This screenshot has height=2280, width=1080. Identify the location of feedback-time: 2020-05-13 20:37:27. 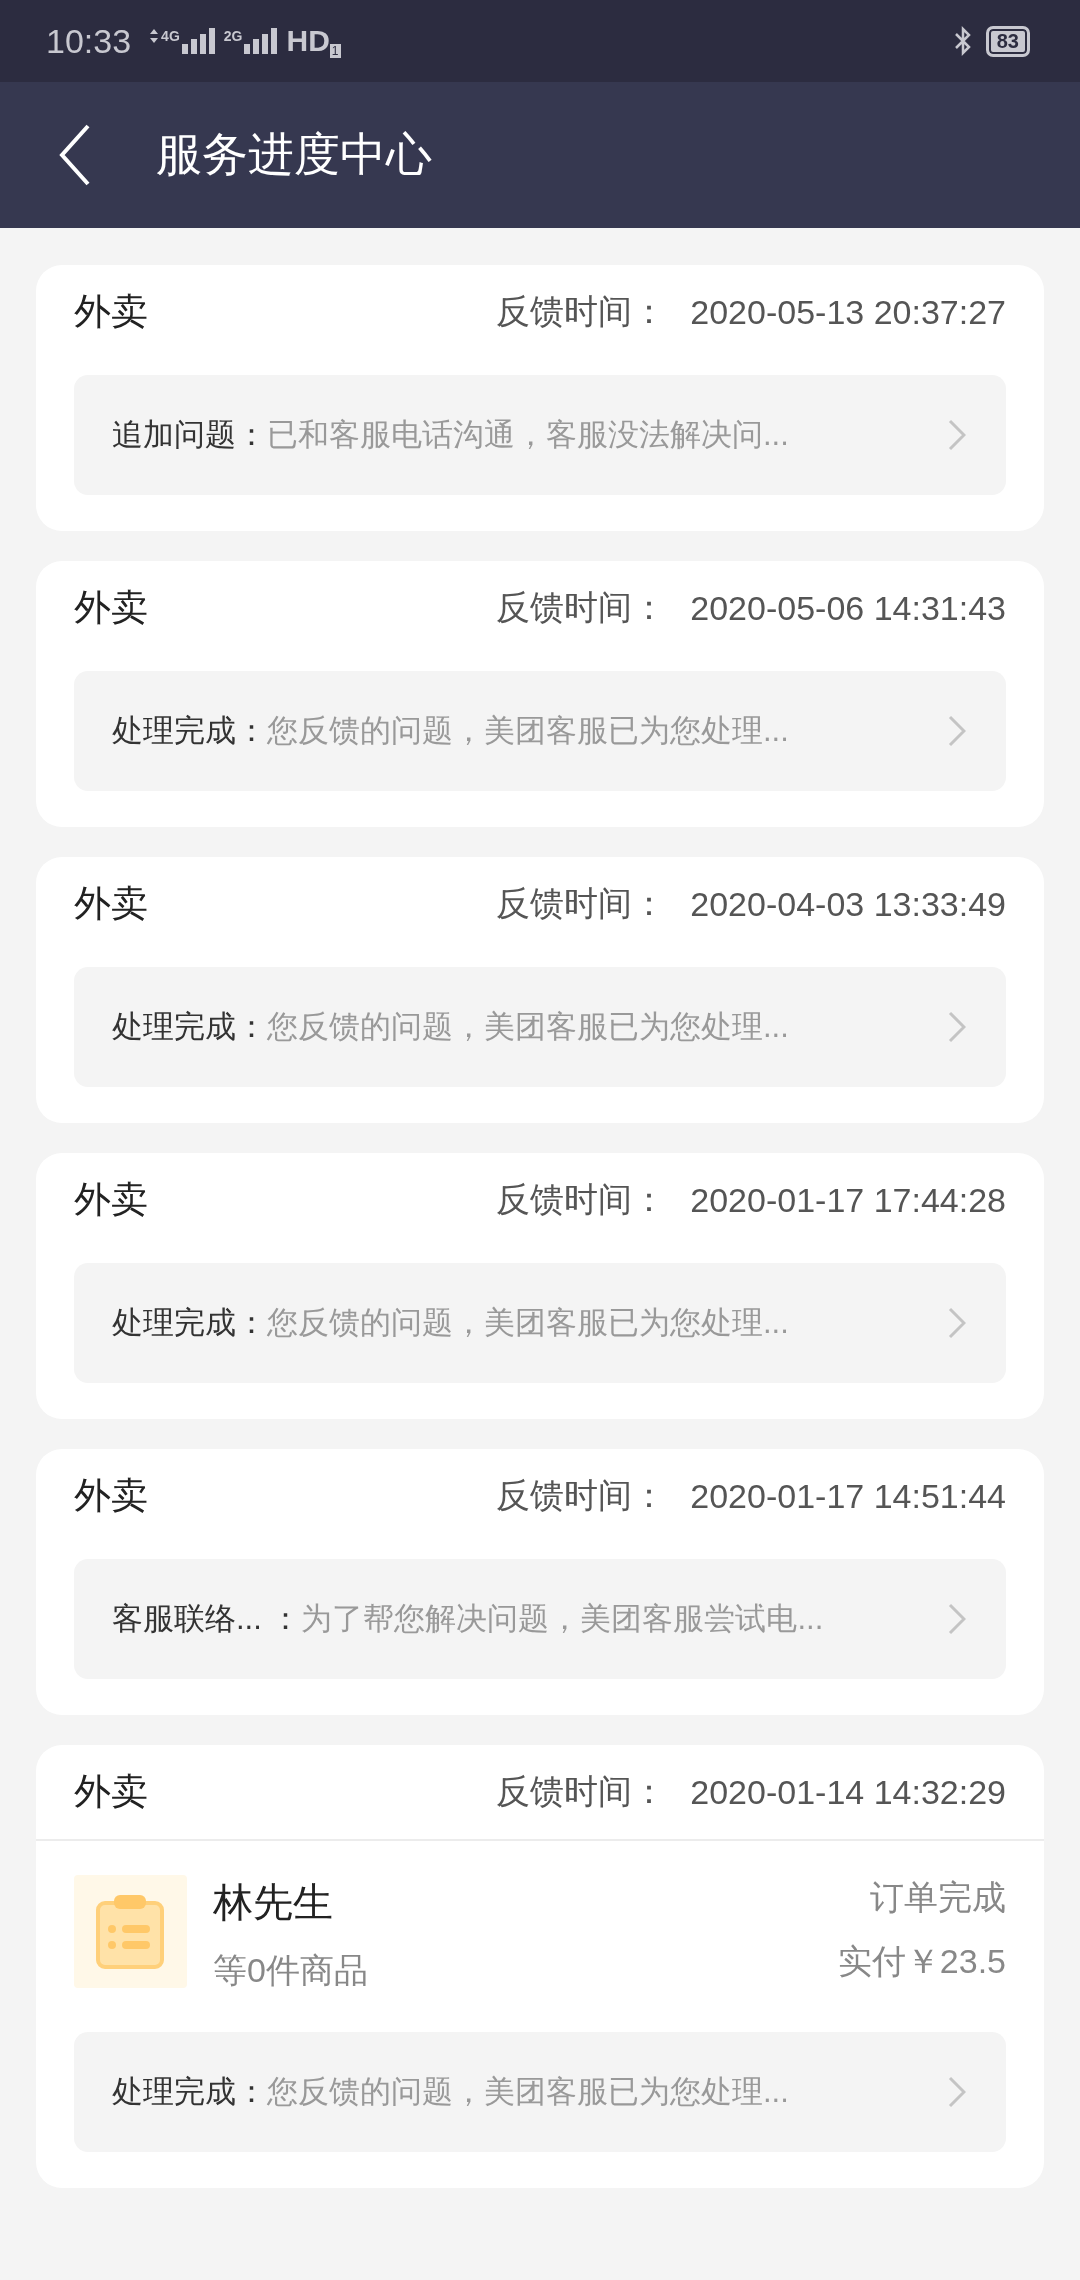
(848, 312).